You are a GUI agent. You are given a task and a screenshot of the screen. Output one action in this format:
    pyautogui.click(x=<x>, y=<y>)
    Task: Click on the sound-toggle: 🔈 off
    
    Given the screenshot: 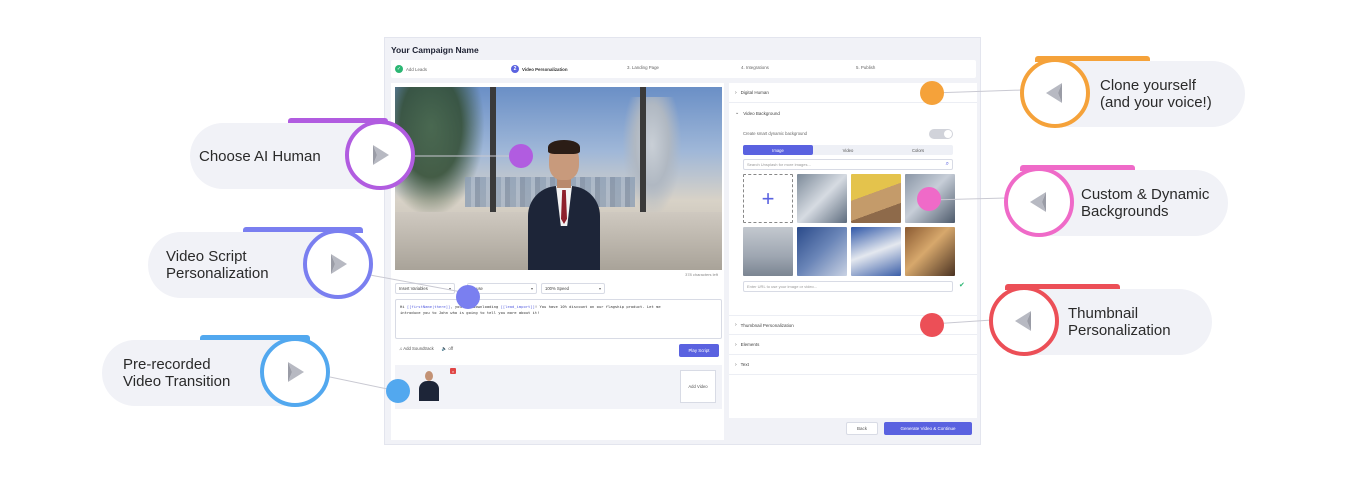 What is the action you would take?
    pyautogui.click(x=447, y=349)
    